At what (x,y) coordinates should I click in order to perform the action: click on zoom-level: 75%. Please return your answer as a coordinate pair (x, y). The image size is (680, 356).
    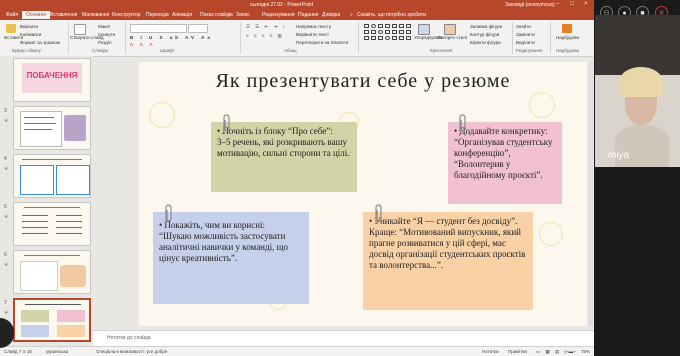
    Looking at the image, I should click on (585, 351).